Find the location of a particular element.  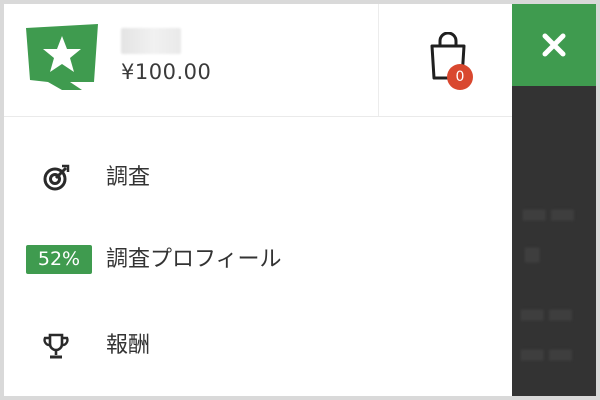

cart-button: 0 is located at coordinates (449, 62).